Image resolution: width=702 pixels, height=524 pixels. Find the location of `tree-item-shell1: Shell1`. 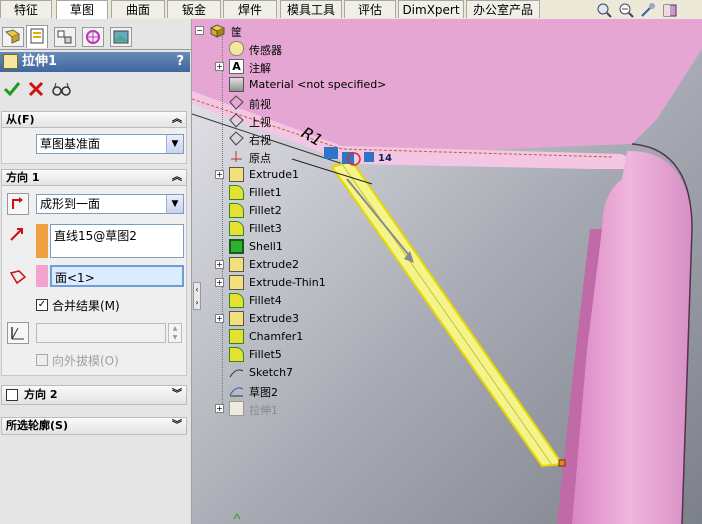

tree-item-shell1: Shell1 is located at coordinates (298, 247).